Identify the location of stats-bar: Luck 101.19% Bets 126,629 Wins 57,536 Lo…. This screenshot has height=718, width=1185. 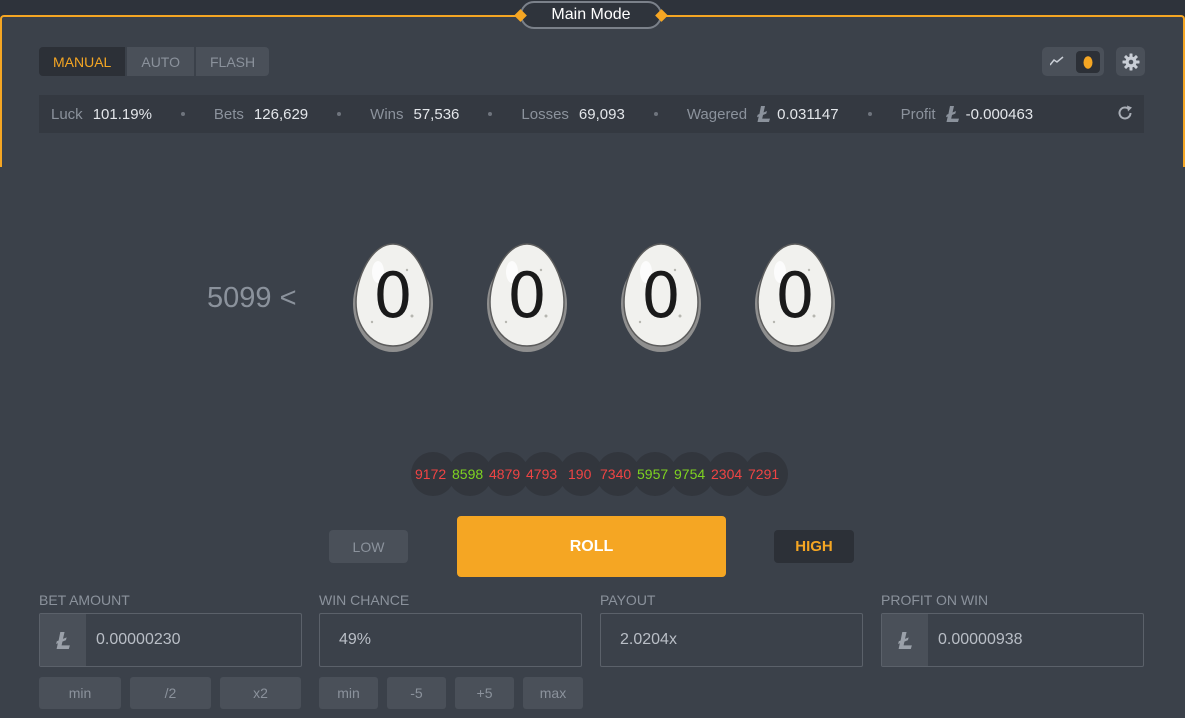
(591, 114).